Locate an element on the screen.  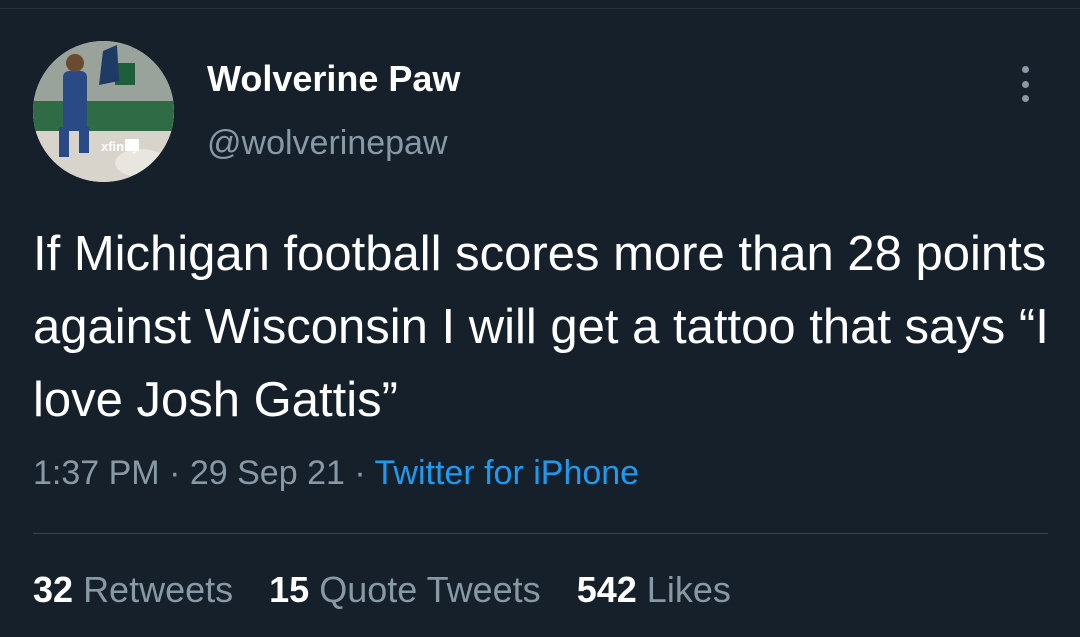
retweets-stat: 32 Retweets is located at coordinates (133, 589).